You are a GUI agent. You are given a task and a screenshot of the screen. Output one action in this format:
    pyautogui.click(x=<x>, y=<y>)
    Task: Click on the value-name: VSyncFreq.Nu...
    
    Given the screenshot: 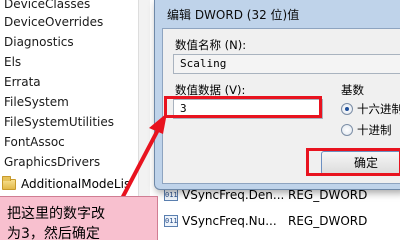 What is the action you would take?
    pyautogui.click(x=229, y=221)
    